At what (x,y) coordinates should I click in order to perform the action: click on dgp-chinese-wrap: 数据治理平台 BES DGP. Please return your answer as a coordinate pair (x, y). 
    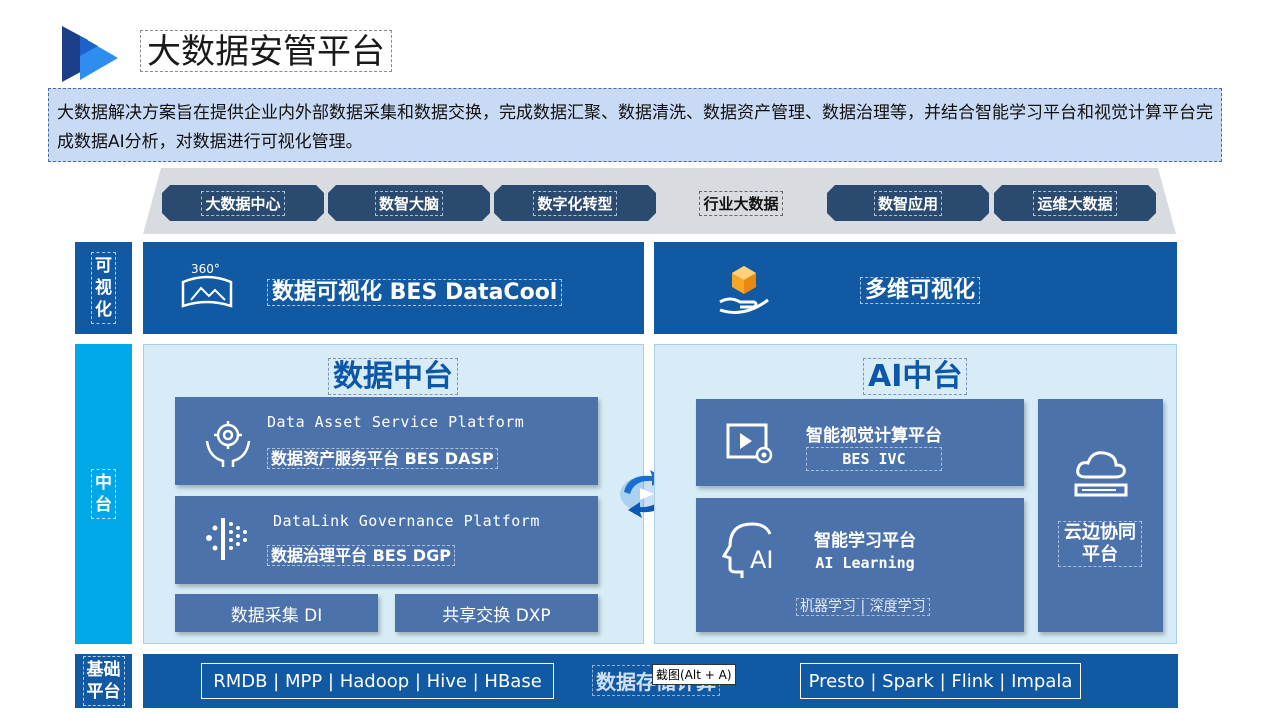
    Looking at the image, I should click on (361, 554).